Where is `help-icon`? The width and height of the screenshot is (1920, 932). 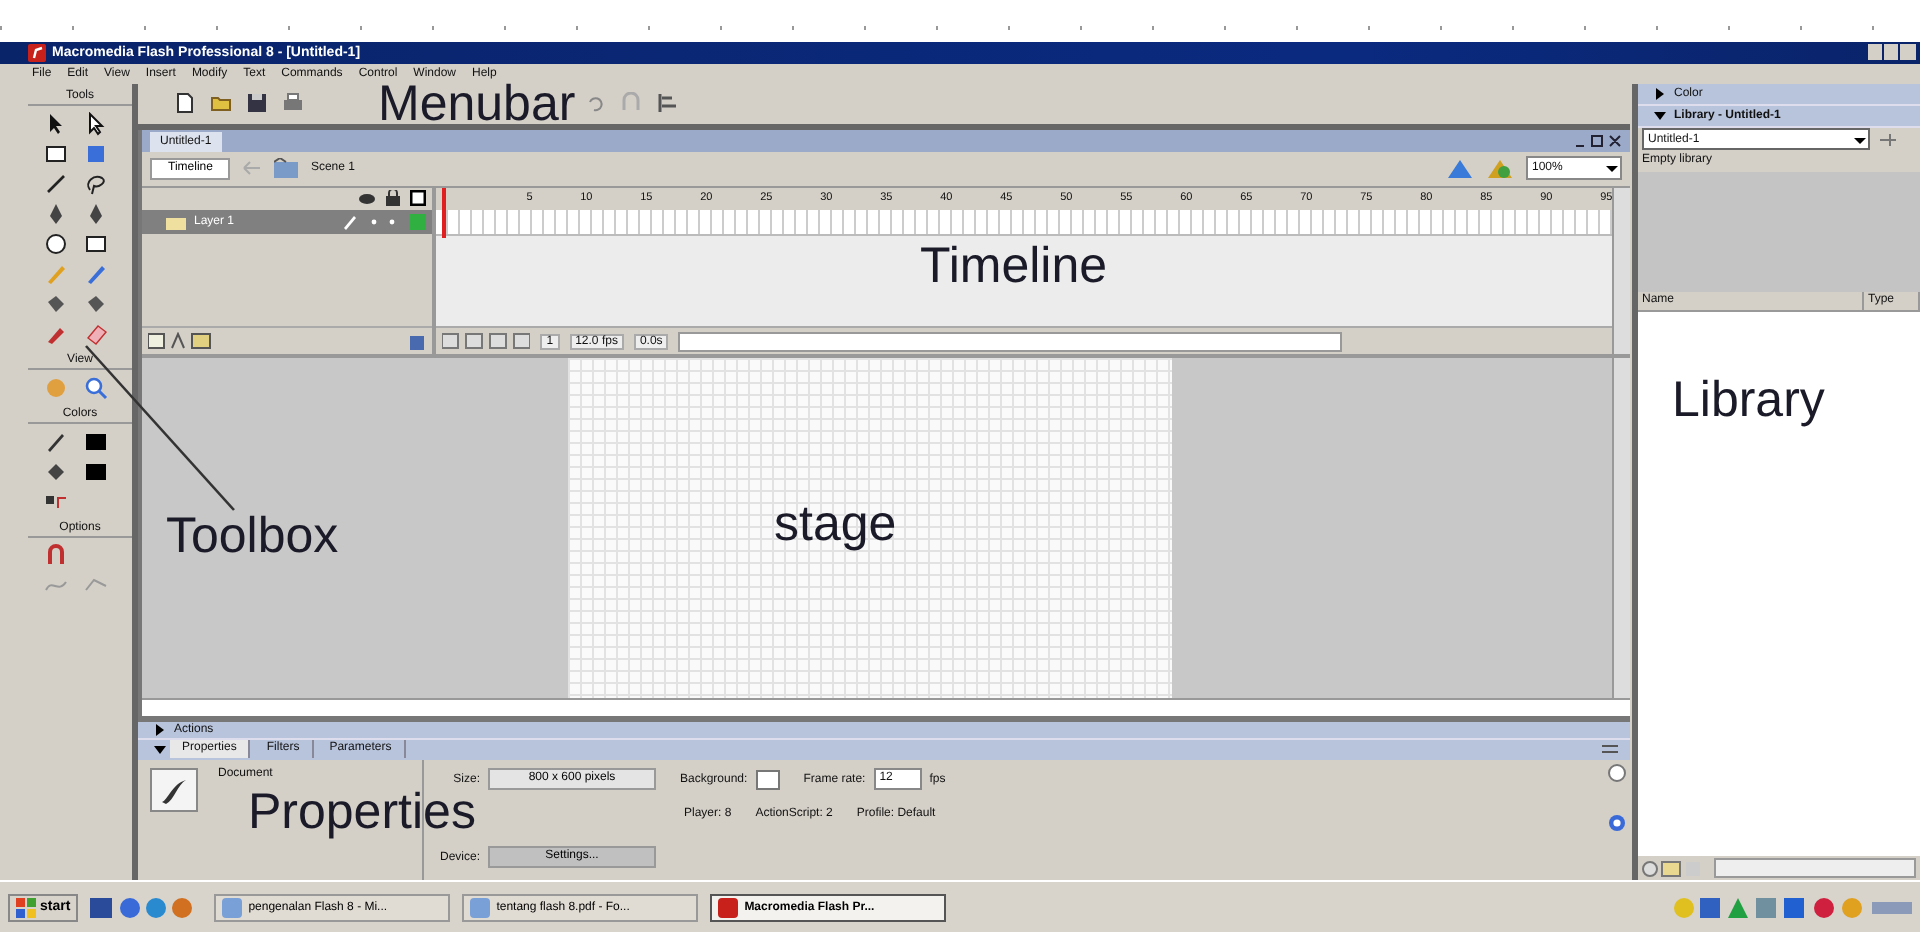
help-icon is located at coordinates (1616, 772).